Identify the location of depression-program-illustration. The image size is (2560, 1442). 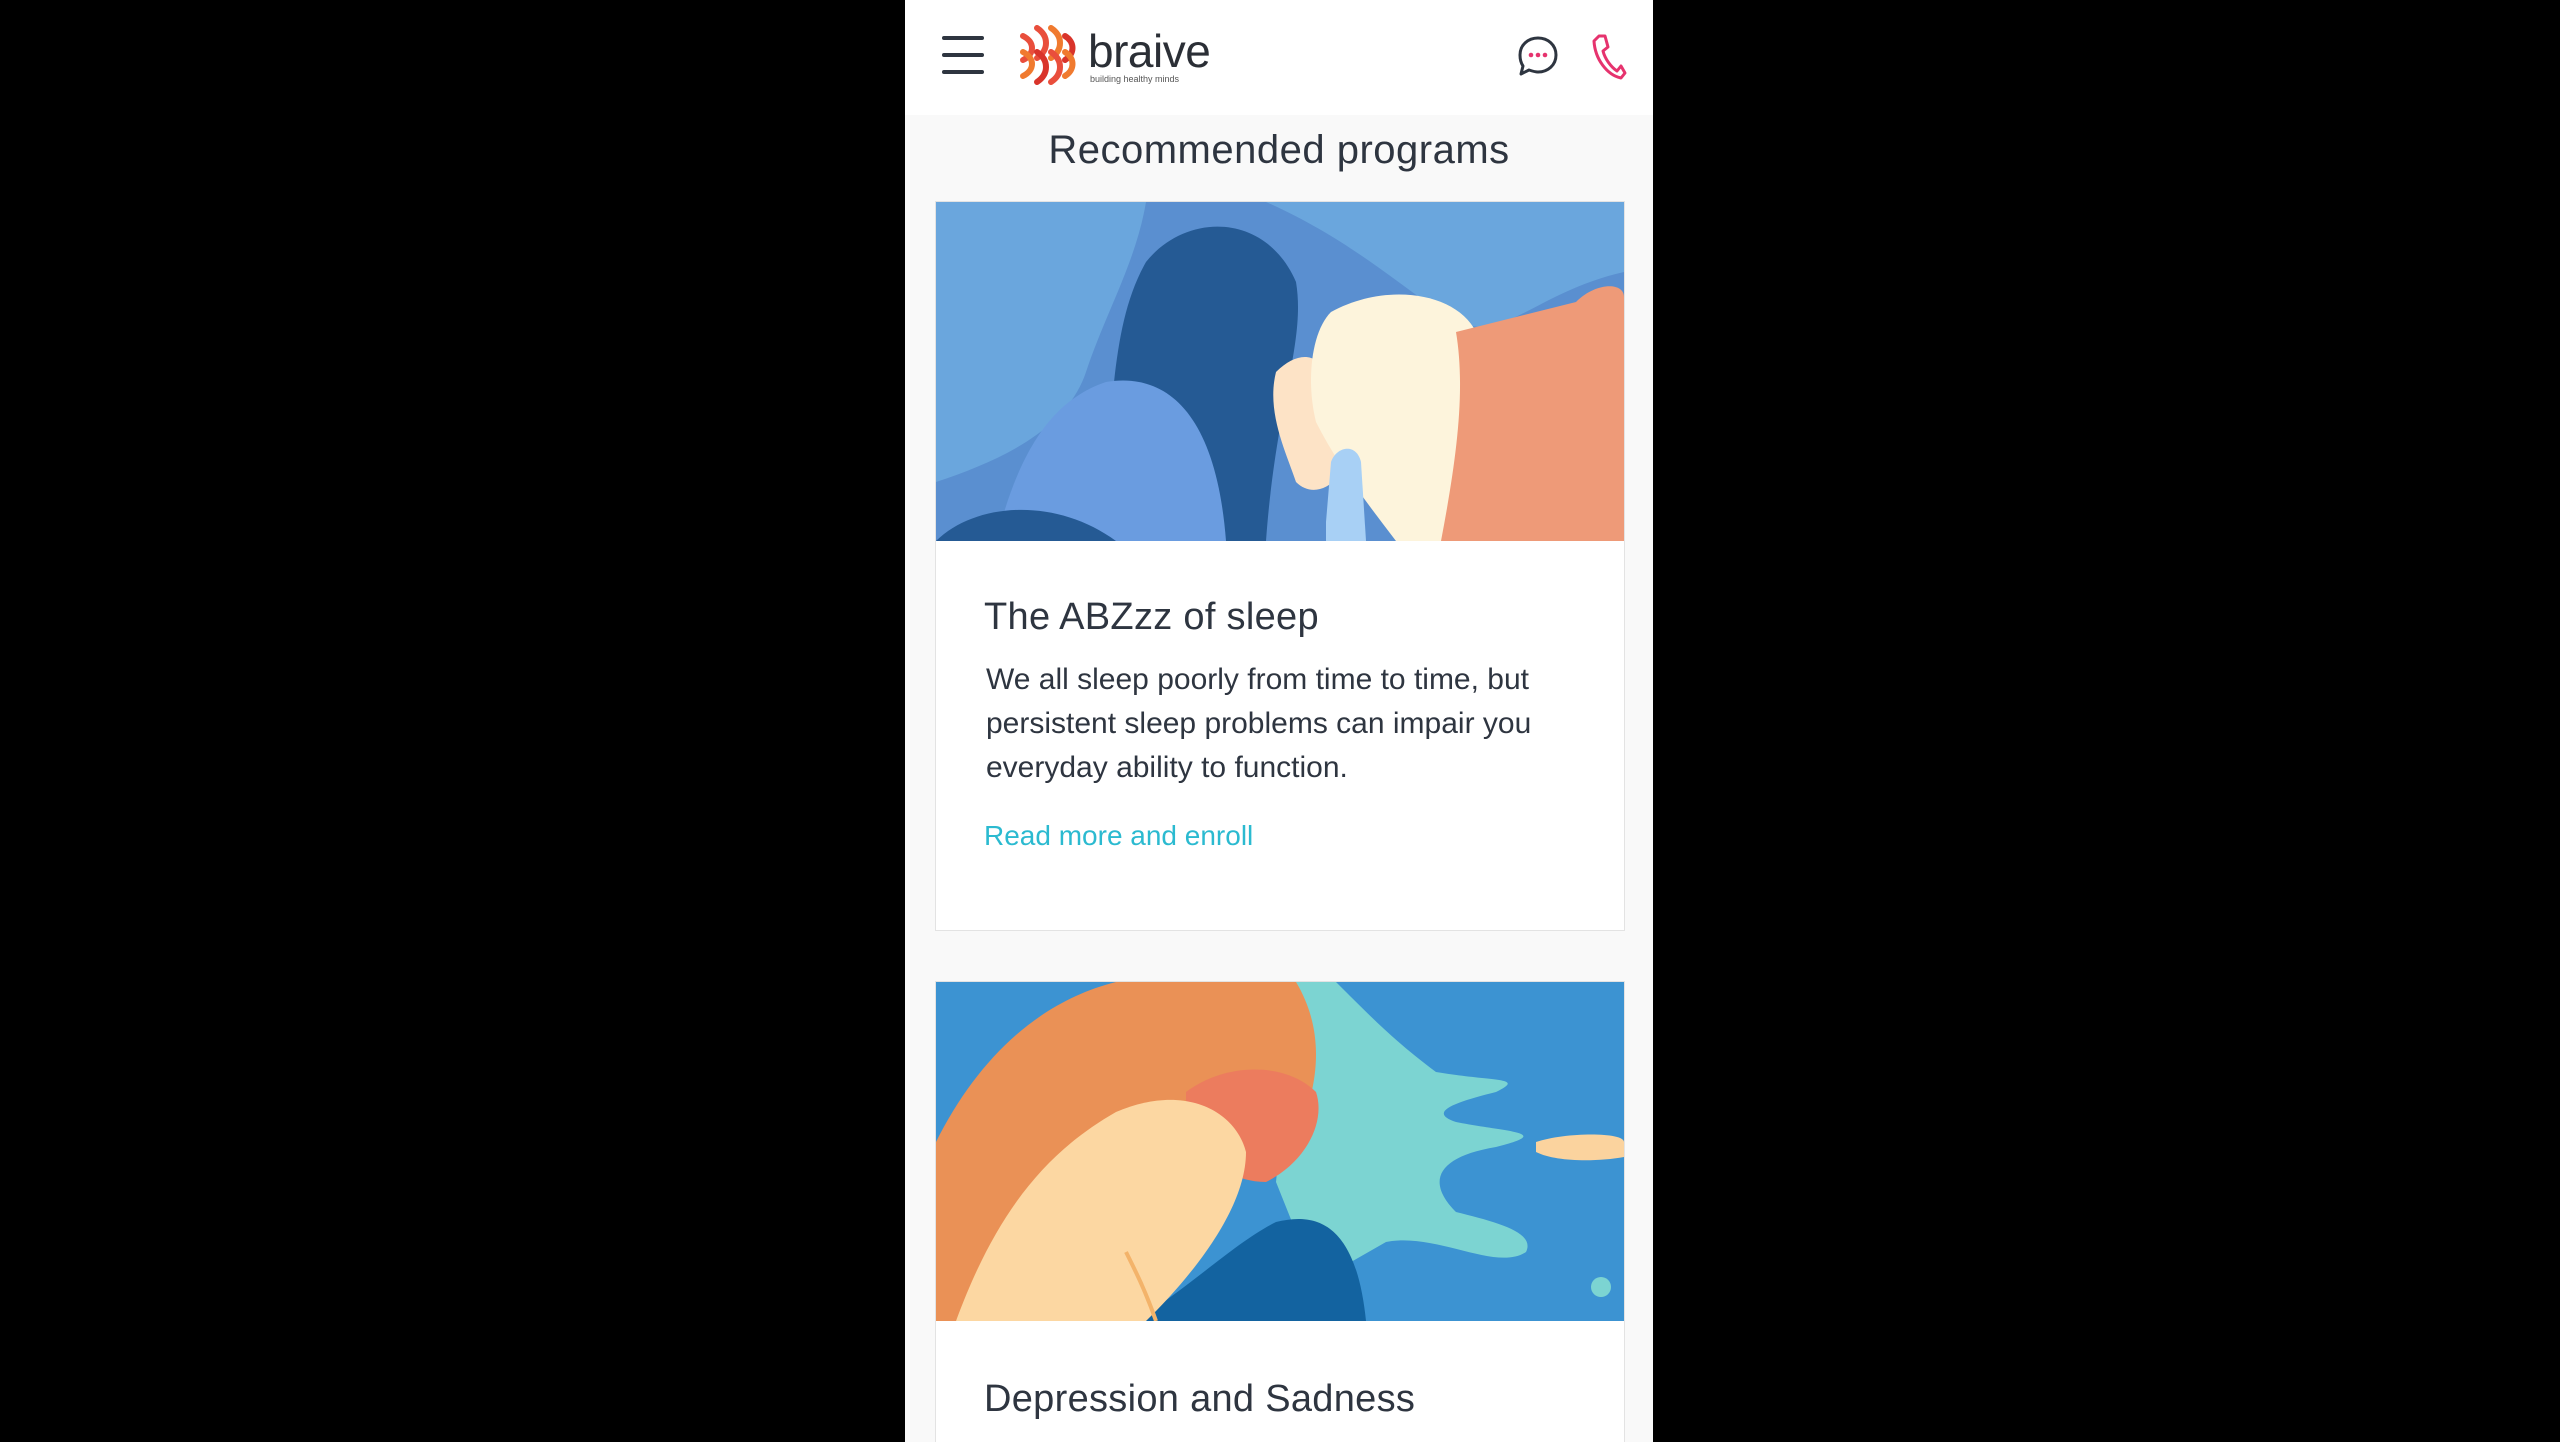
(1280, 1151).